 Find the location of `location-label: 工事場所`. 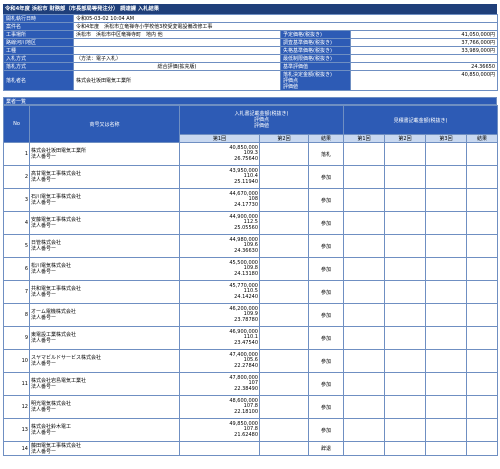

location-label: 工事場所 is located at coordinates (38, 34).